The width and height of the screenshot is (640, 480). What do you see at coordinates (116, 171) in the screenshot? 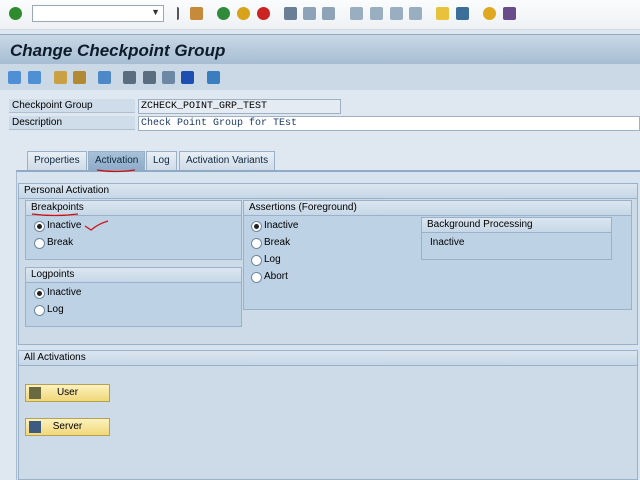
I see `annotation-underline-activation` at bounding box center [116, 171].